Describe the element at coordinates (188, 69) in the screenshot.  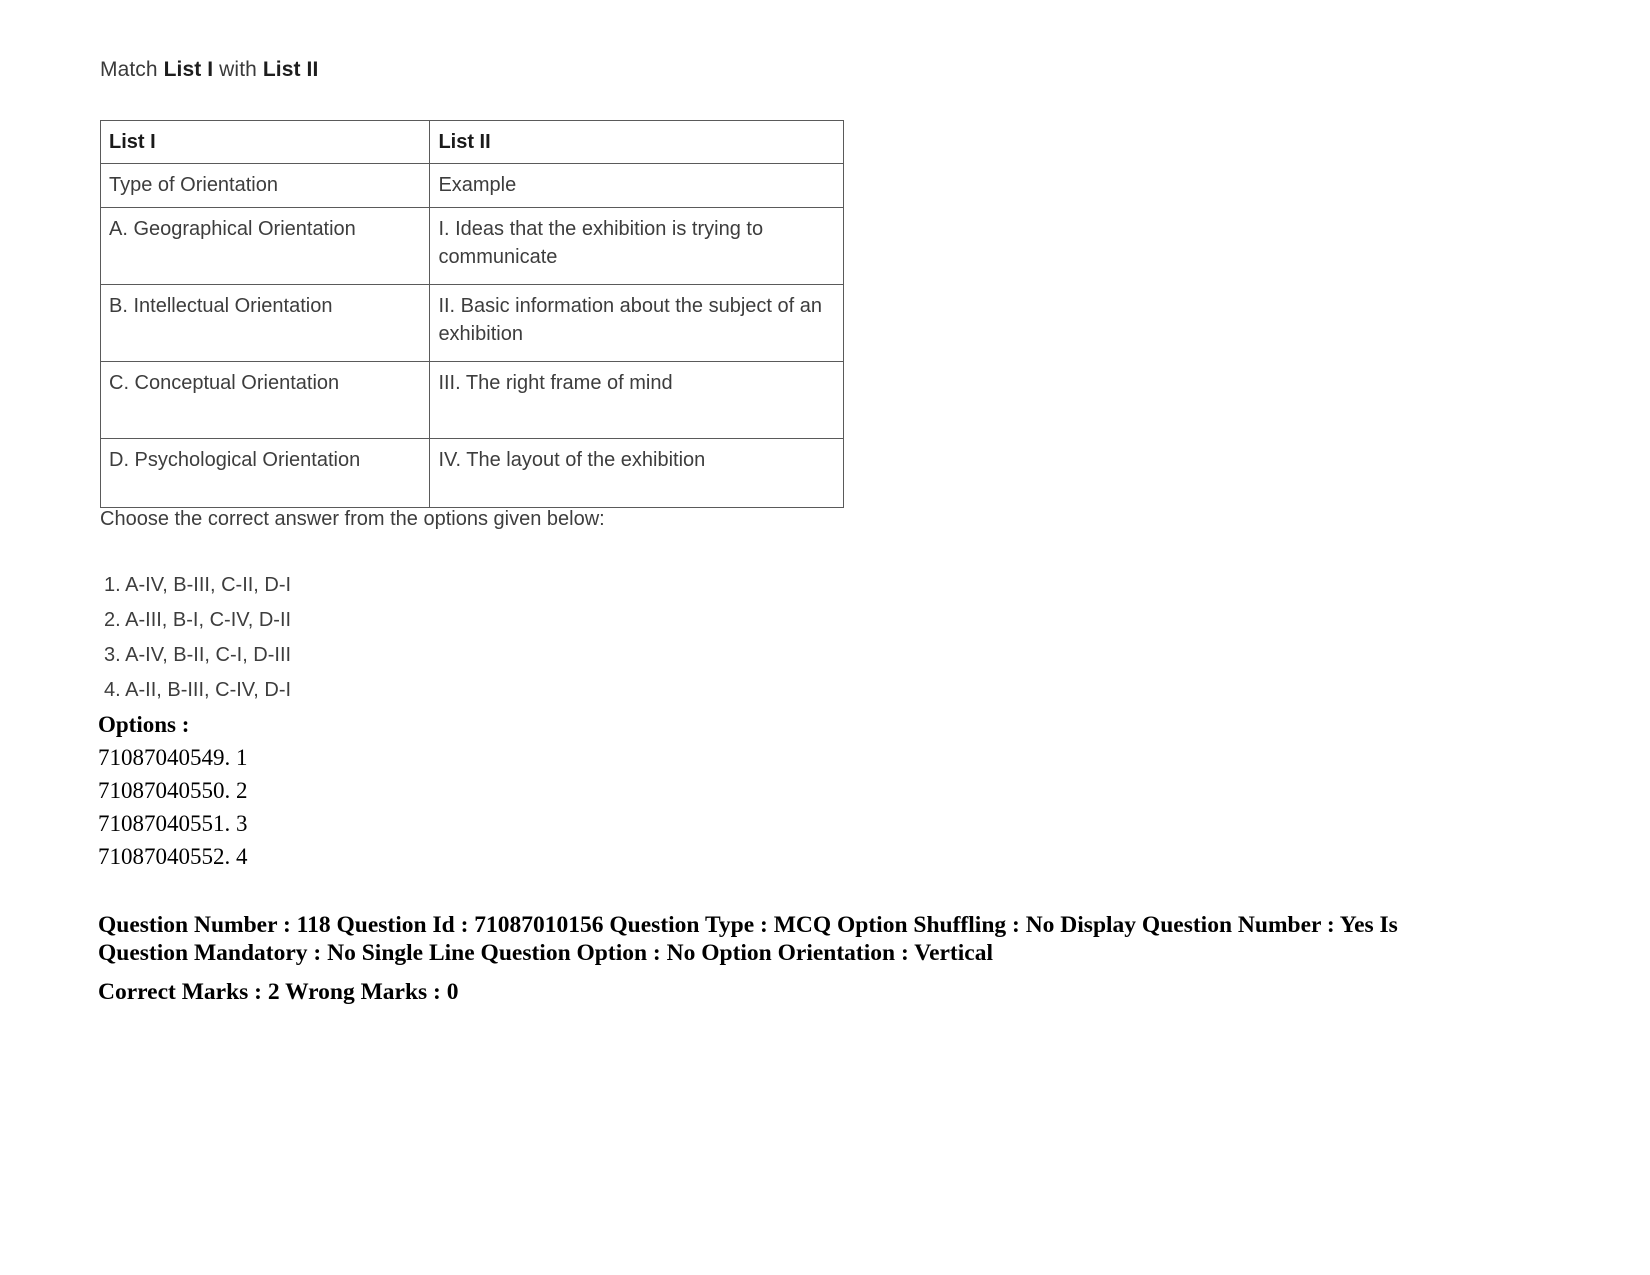
I see `stem-list-one: List I` at that location.